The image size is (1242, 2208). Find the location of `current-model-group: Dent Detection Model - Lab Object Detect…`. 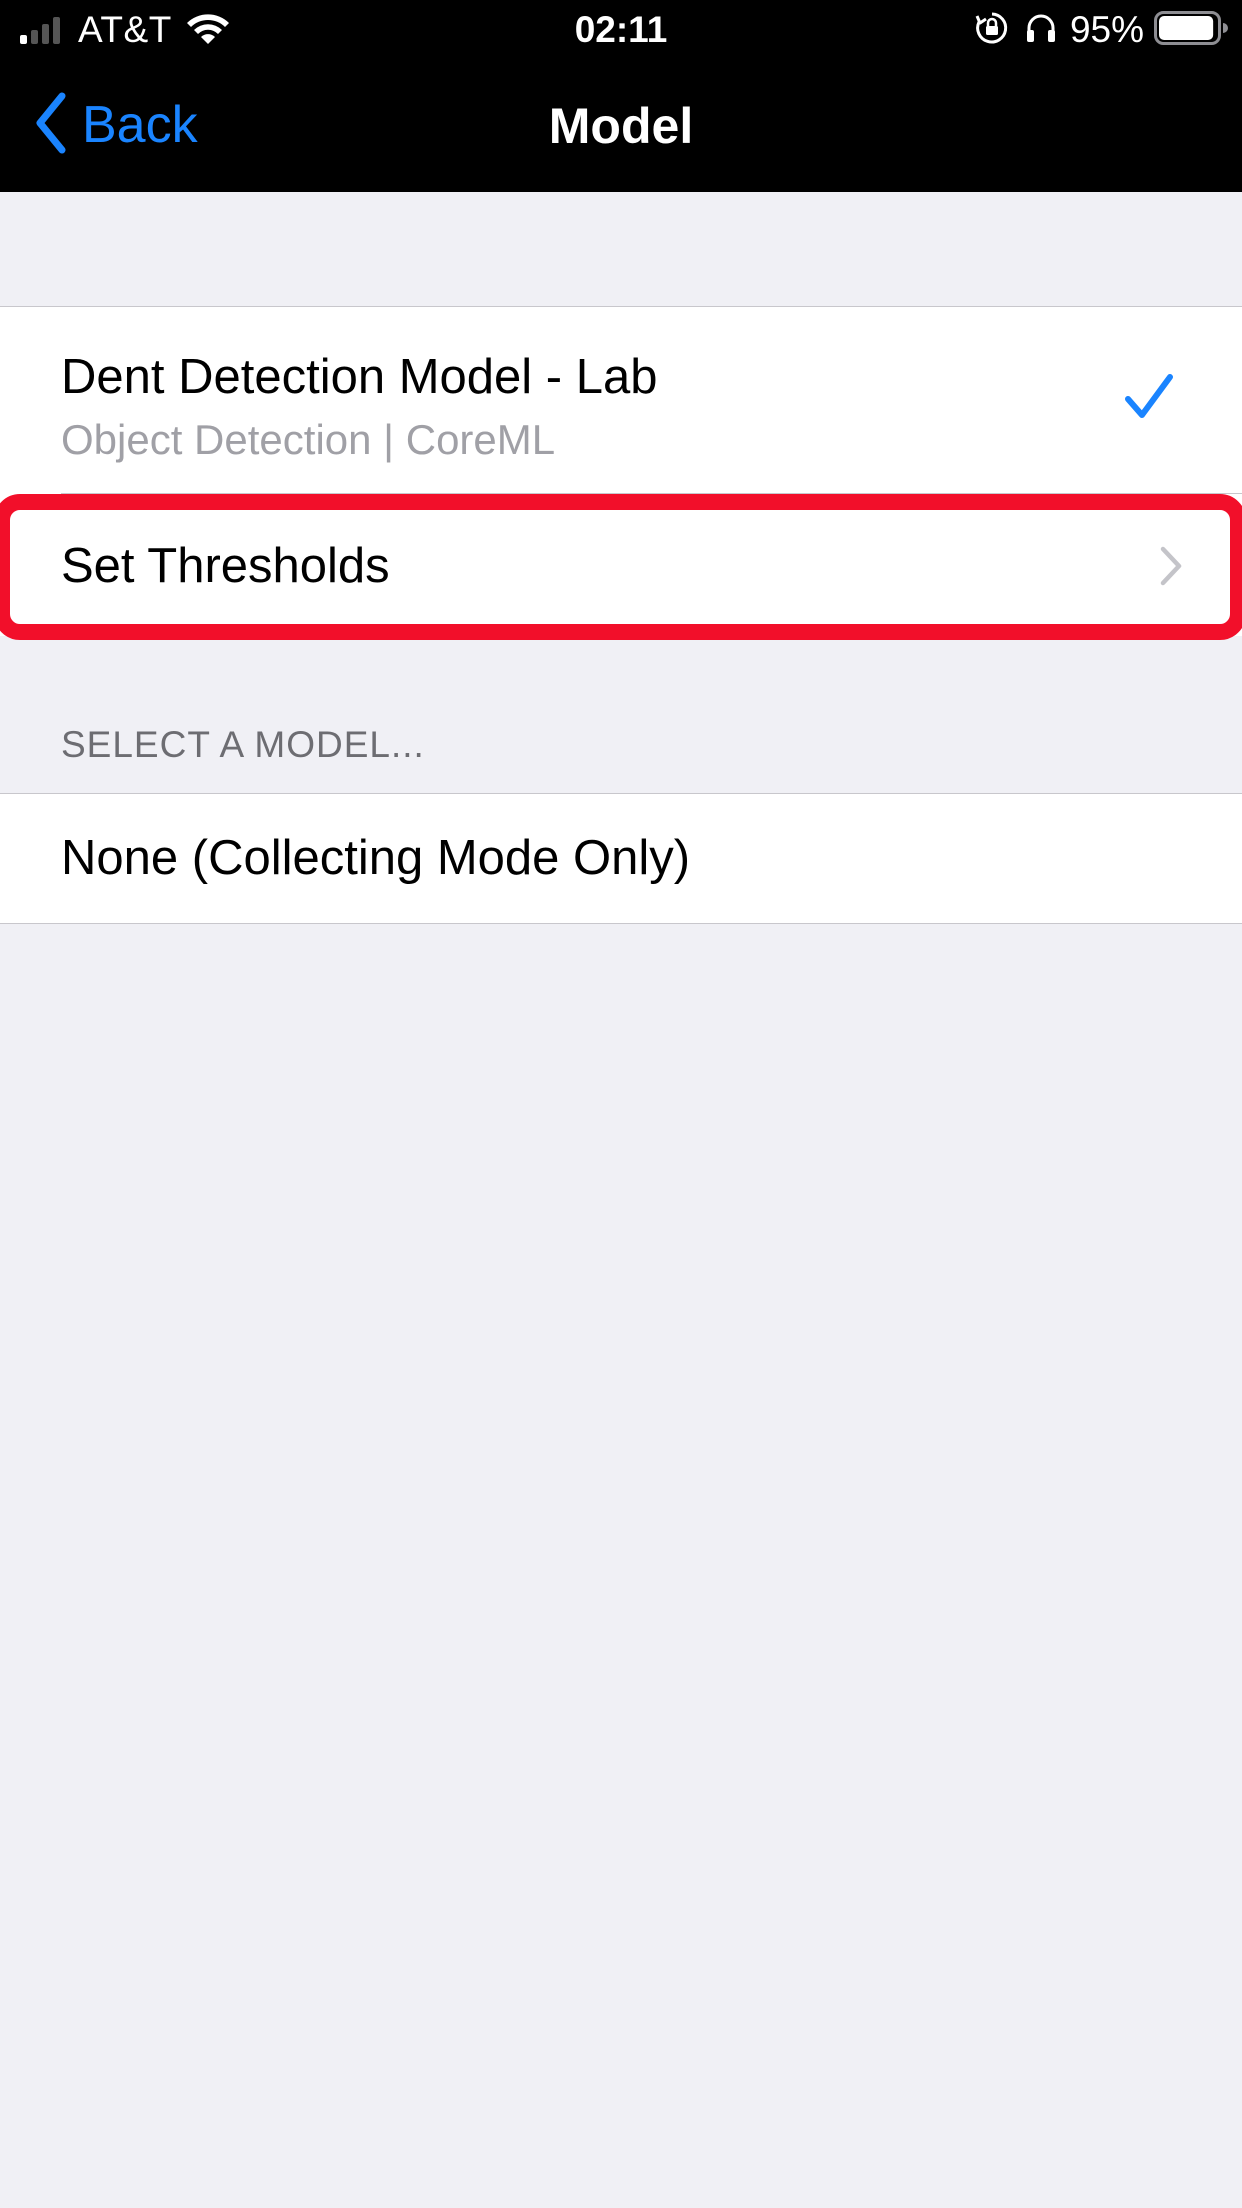

current-model-group: Dent Detection Model - Lab Object Detect… is located at coordinates (621, 471).